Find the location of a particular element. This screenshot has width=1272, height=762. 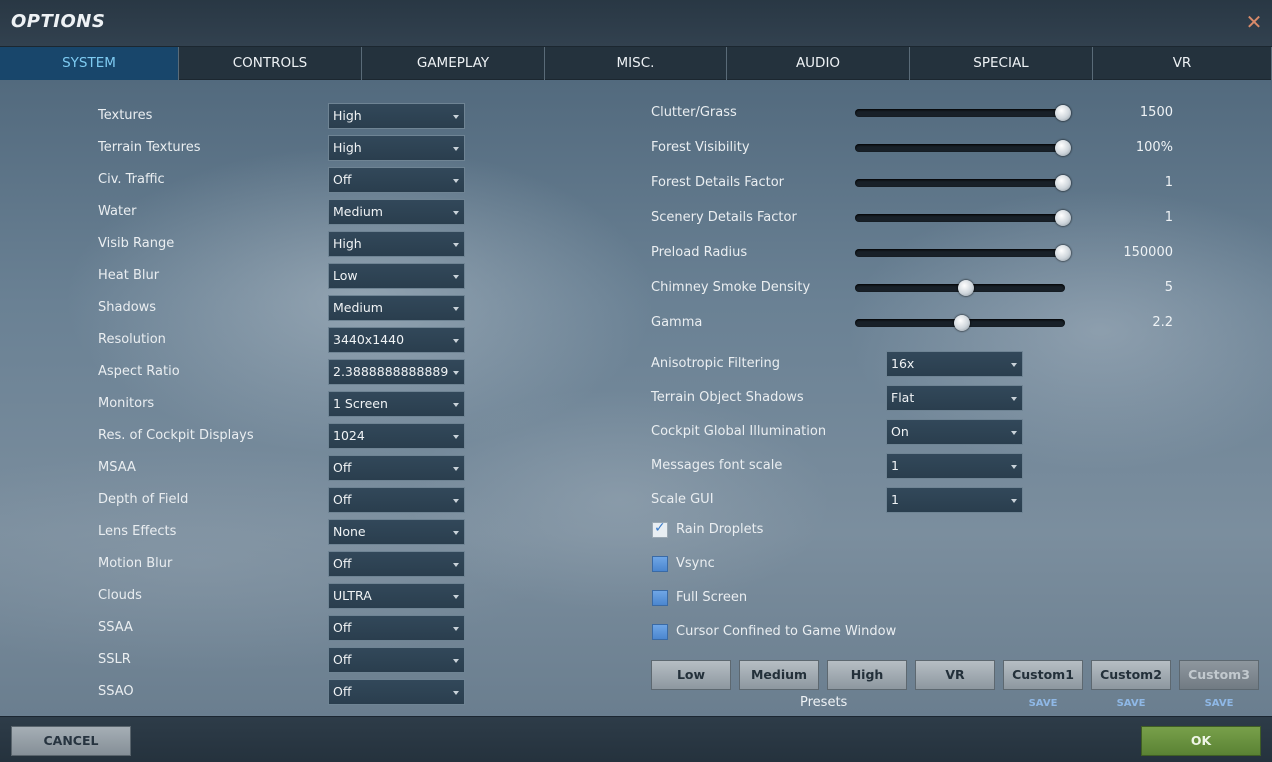

setting-label: Depth of Field is located at coordinates (143, 499).